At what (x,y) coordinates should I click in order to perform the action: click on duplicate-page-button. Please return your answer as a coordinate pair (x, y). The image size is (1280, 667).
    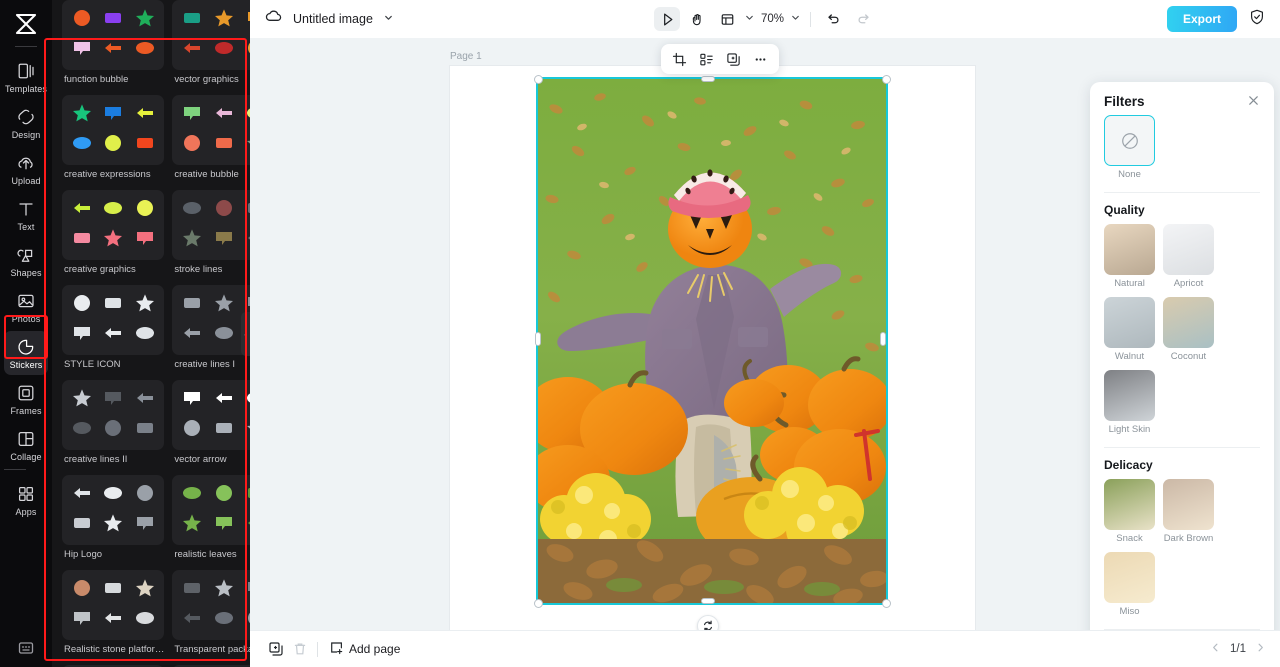
    Looking at the image, I should click on (276, 649).